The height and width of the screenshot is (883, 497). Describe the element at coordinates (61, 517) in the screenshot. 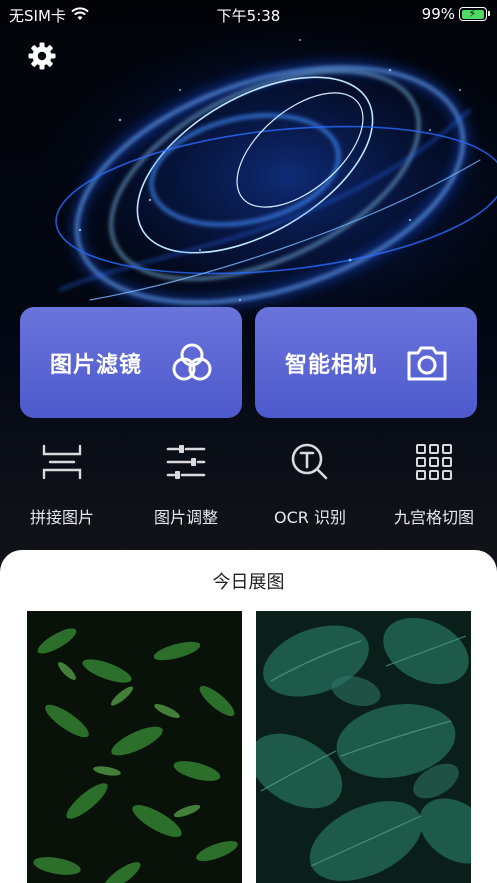

I see `tool-stitch-label: 拼接图片` at that location.